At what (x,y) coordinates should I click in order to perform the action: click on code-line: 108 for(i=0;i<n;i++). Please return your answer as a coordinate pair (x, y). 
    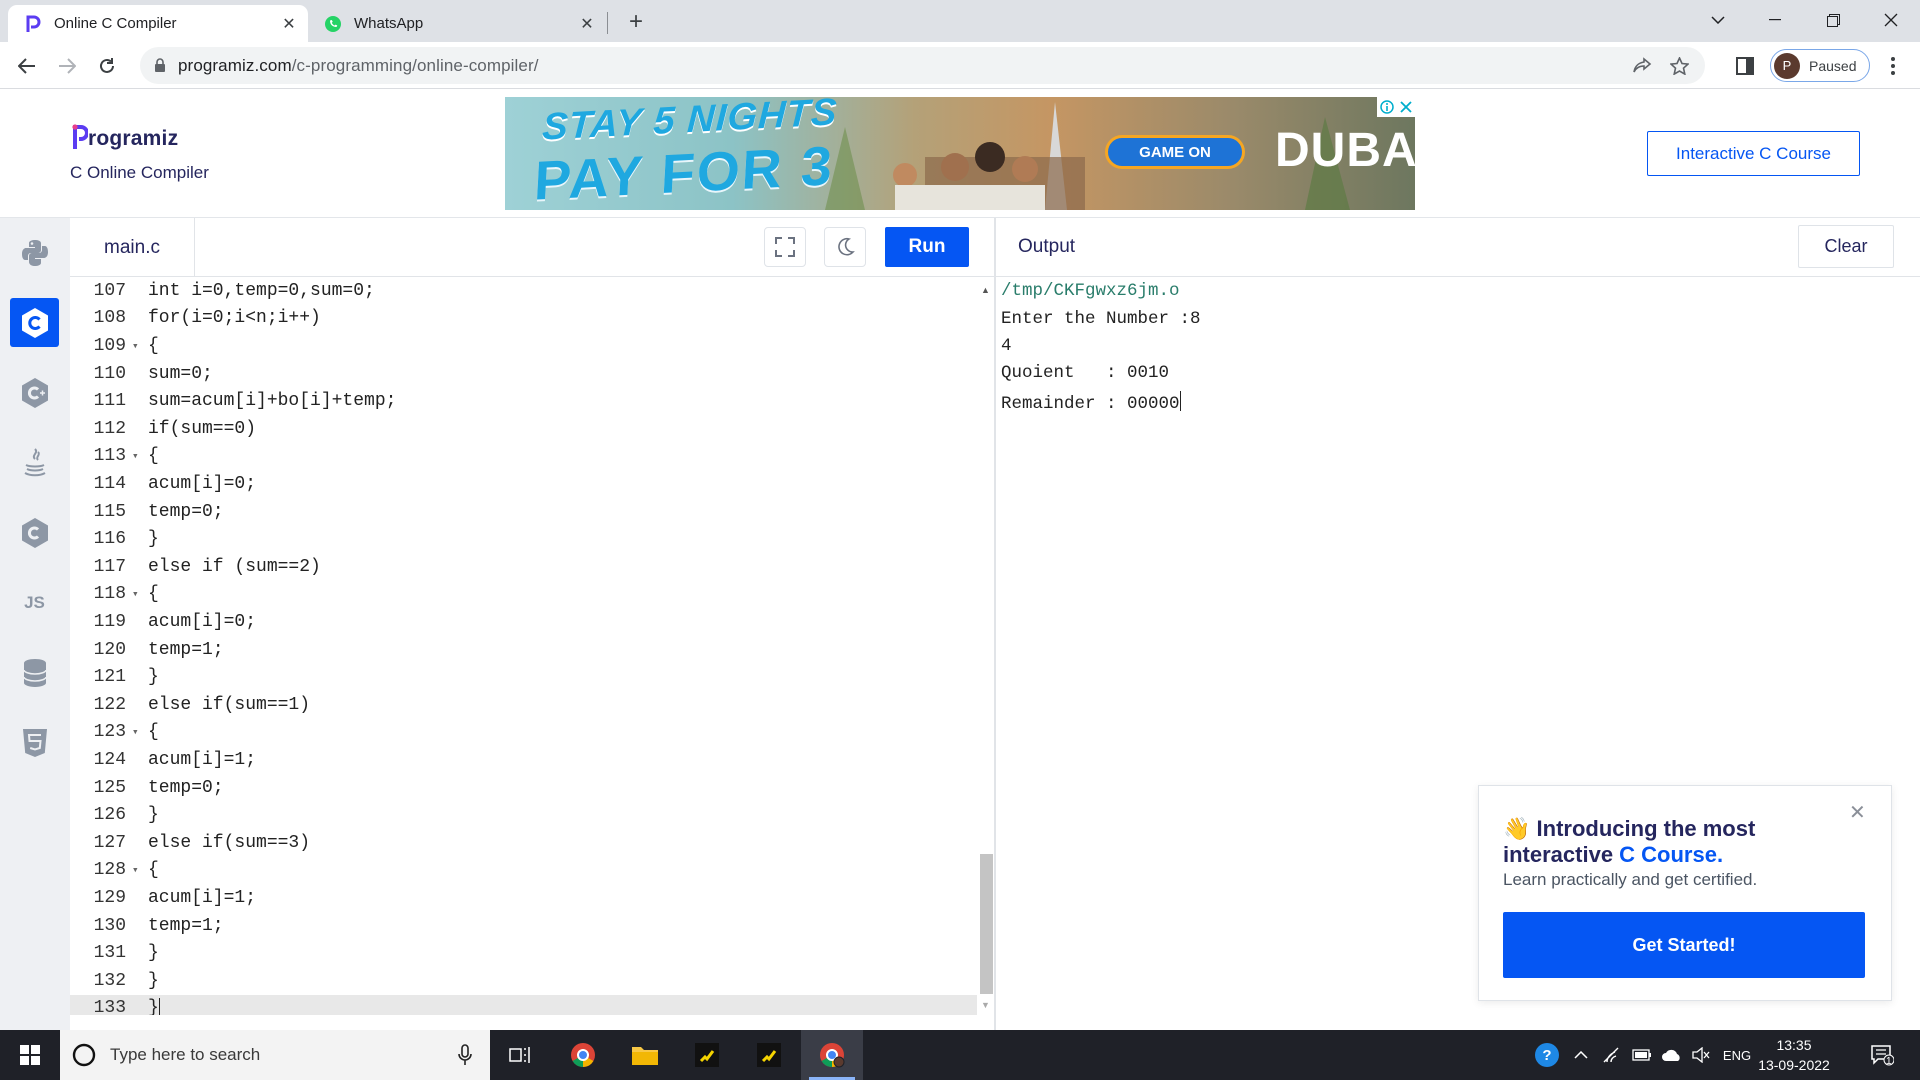
    Looking at the image, I should click on (523, 319).